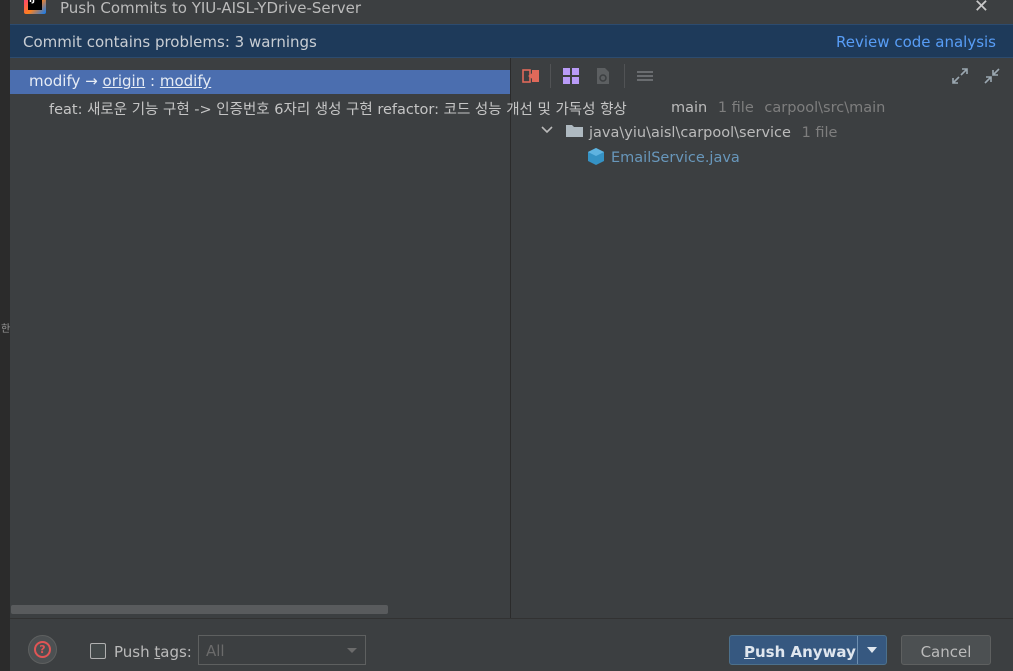 The height and width of the screenshot is (671, 1013). I want to click on branch-row: modify → origin : modify, so click(260, 82).